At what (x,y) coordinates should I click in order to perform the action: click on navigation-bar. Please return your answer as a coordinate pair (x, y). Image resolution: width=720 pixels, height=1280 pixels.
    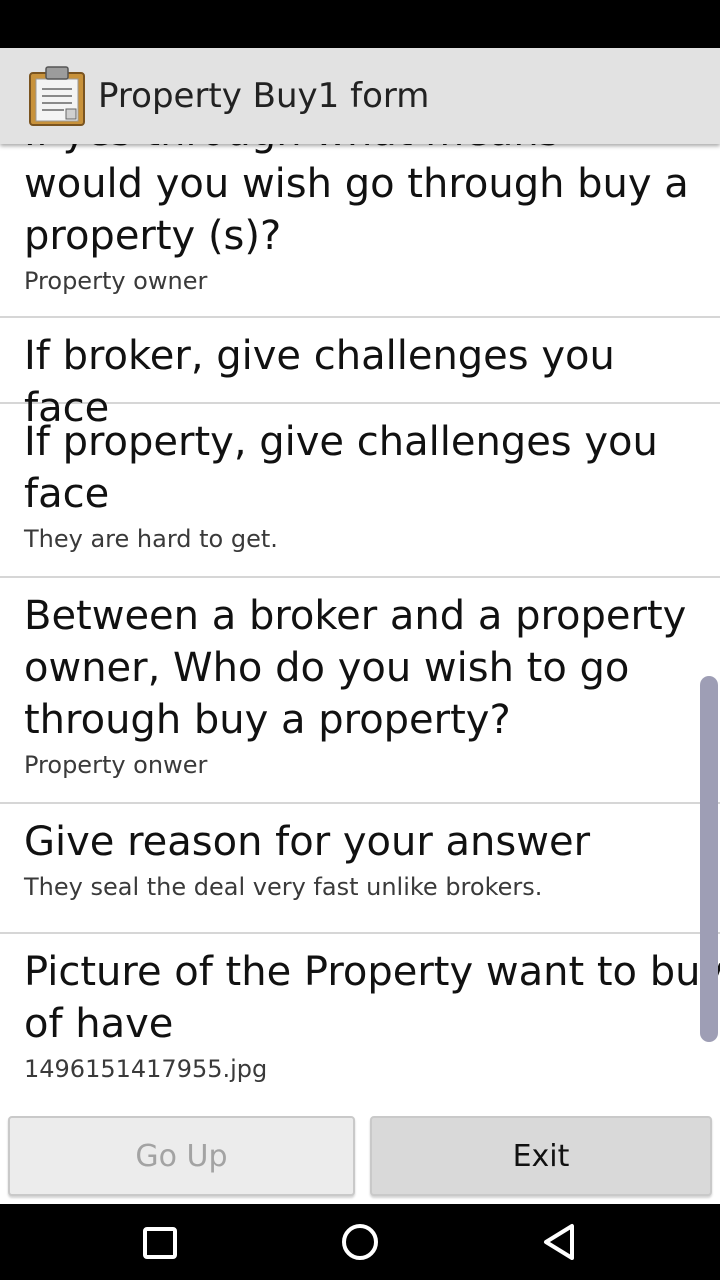
    Looking at the image, I should click on (360, 1242).